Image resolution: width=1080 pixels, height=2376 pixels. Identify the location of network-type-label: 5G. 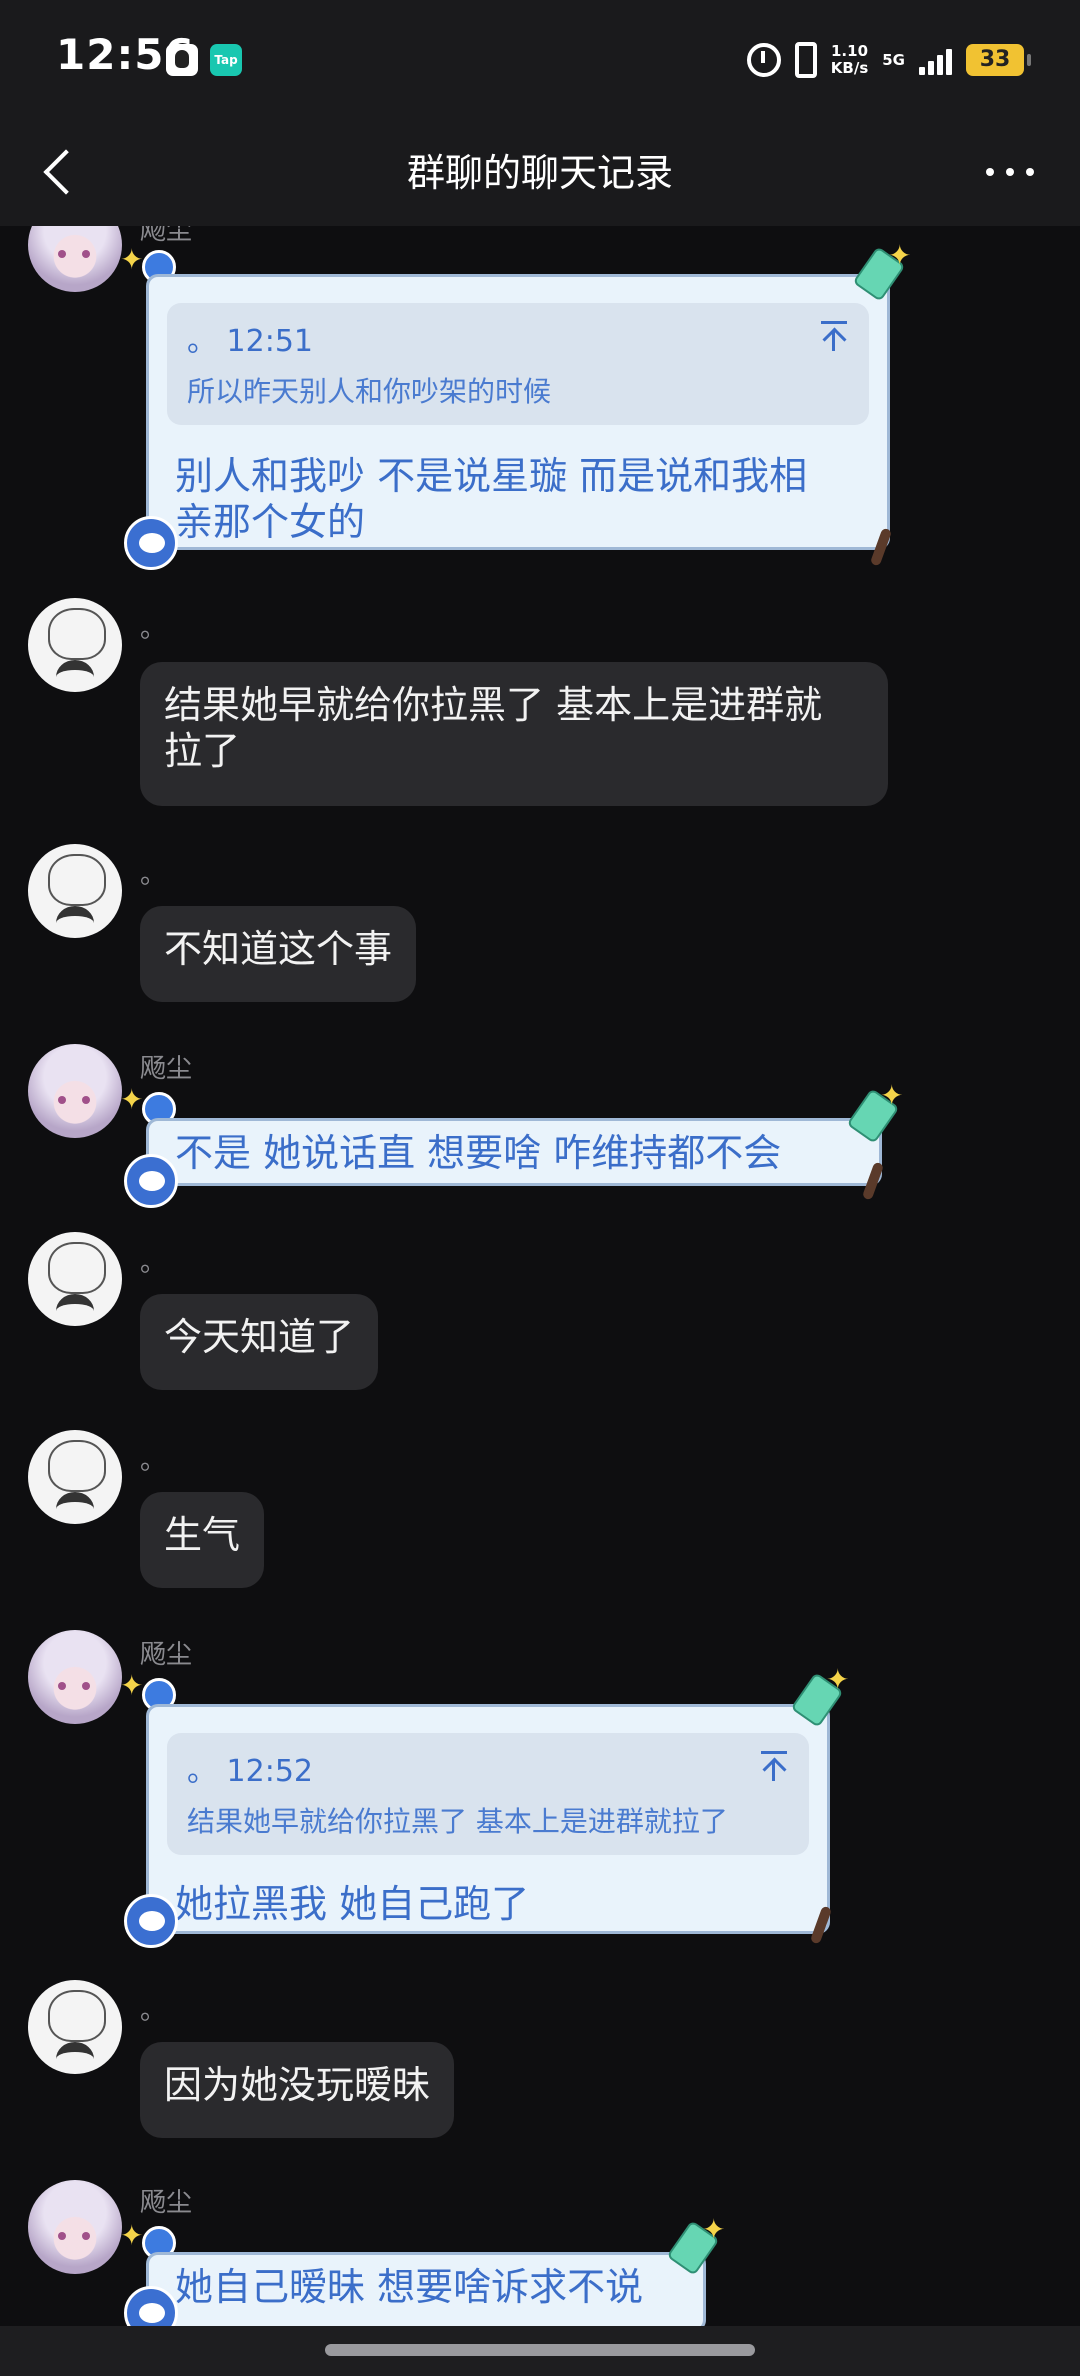
(893, 60).